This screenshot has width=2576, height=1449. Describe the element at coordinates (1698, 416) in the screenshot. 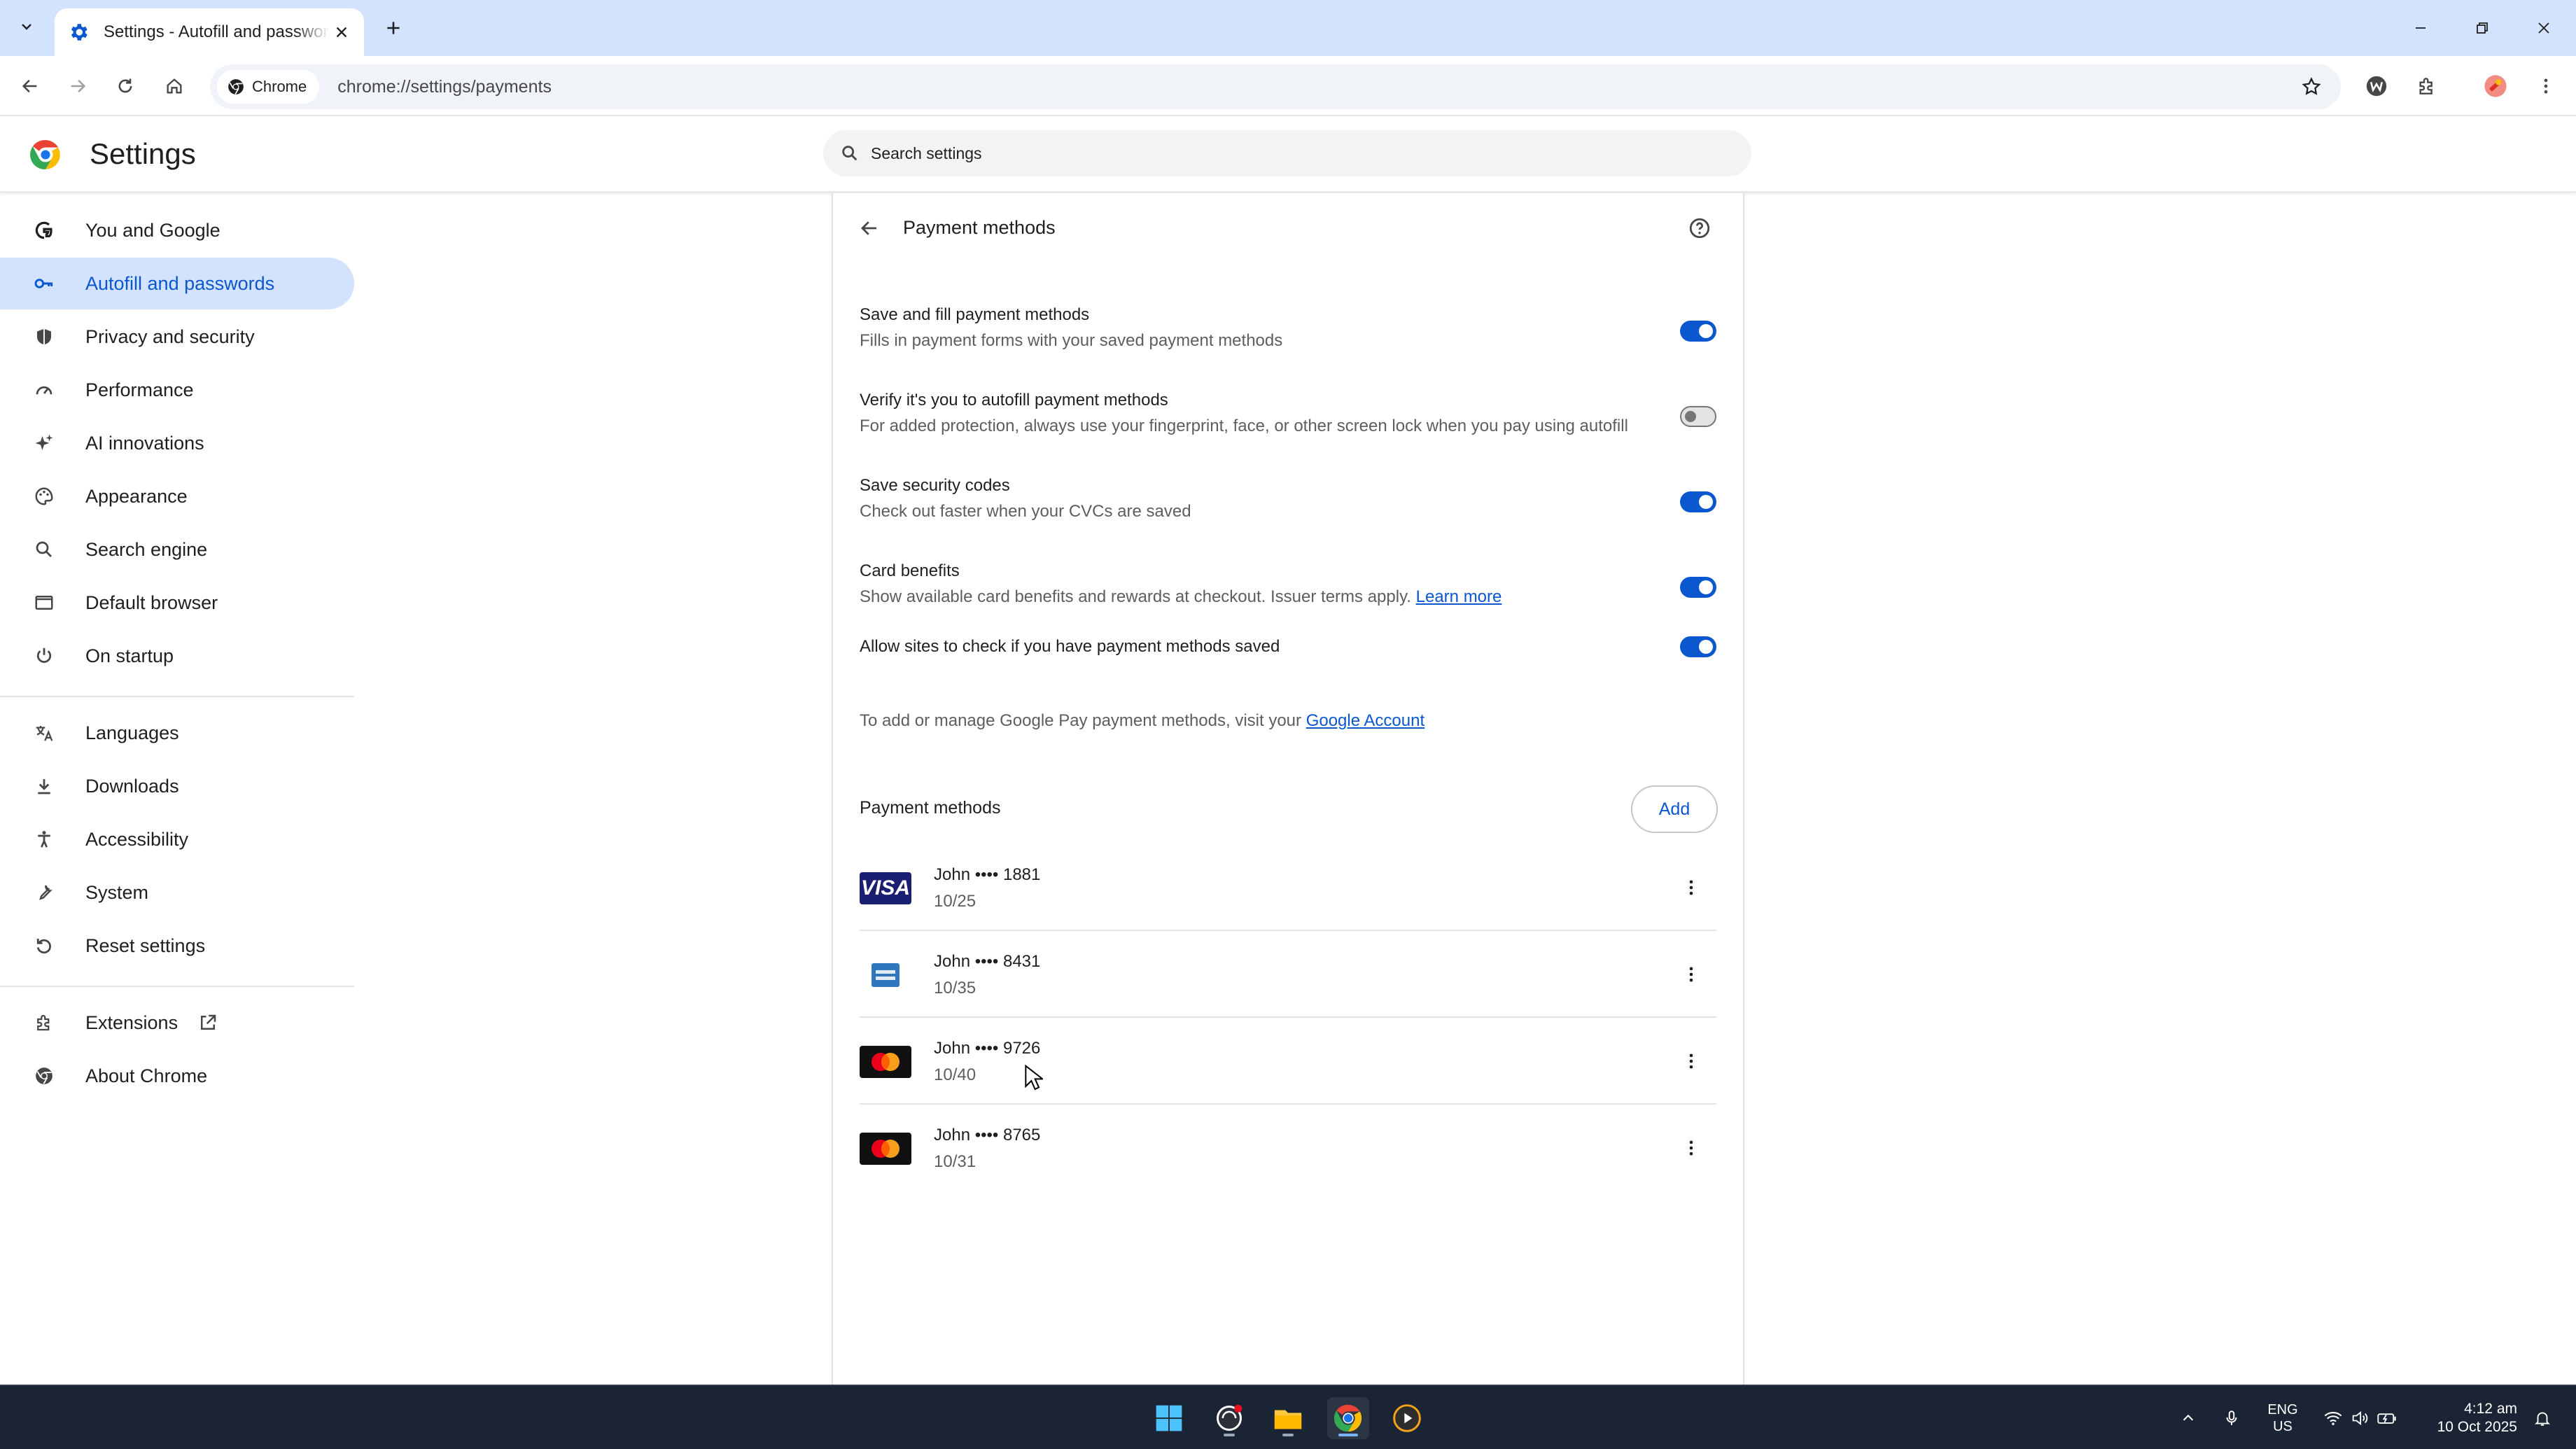

I see `verify-toggle` at that location.